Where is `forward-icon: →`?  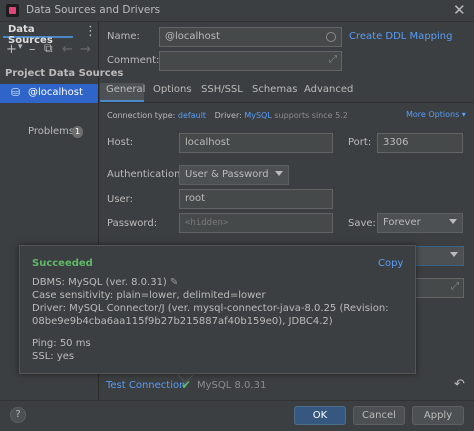 forward-icon: → is located at coordinates (85, 49).